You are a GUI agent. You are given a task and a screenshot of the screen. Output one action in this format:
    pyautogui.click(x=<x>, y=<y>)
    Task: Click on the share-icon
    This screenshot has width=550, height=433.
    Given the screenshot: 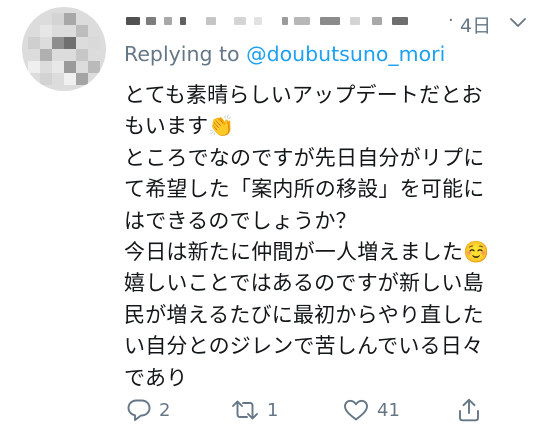 What is the action you would take?
    pyautogui.click(x=469, y=410)
    